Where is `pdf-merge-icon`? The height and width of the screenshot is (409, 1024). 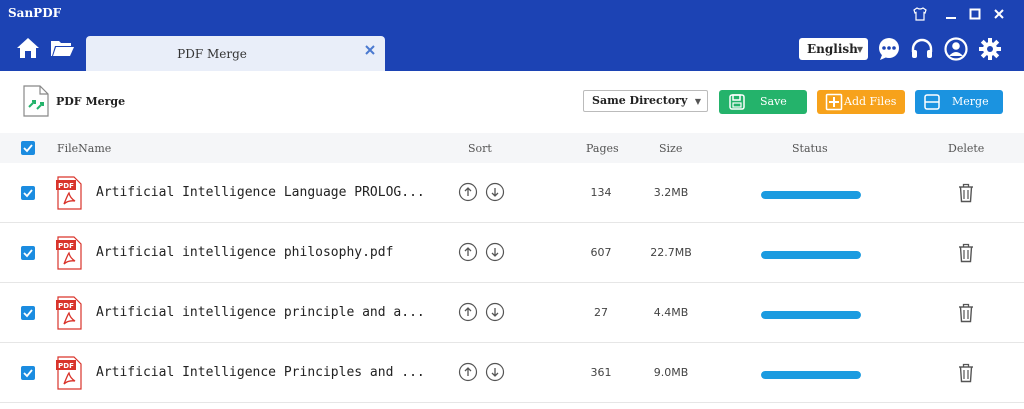
pdf-merge-icon is located at coordinates (36, 101).